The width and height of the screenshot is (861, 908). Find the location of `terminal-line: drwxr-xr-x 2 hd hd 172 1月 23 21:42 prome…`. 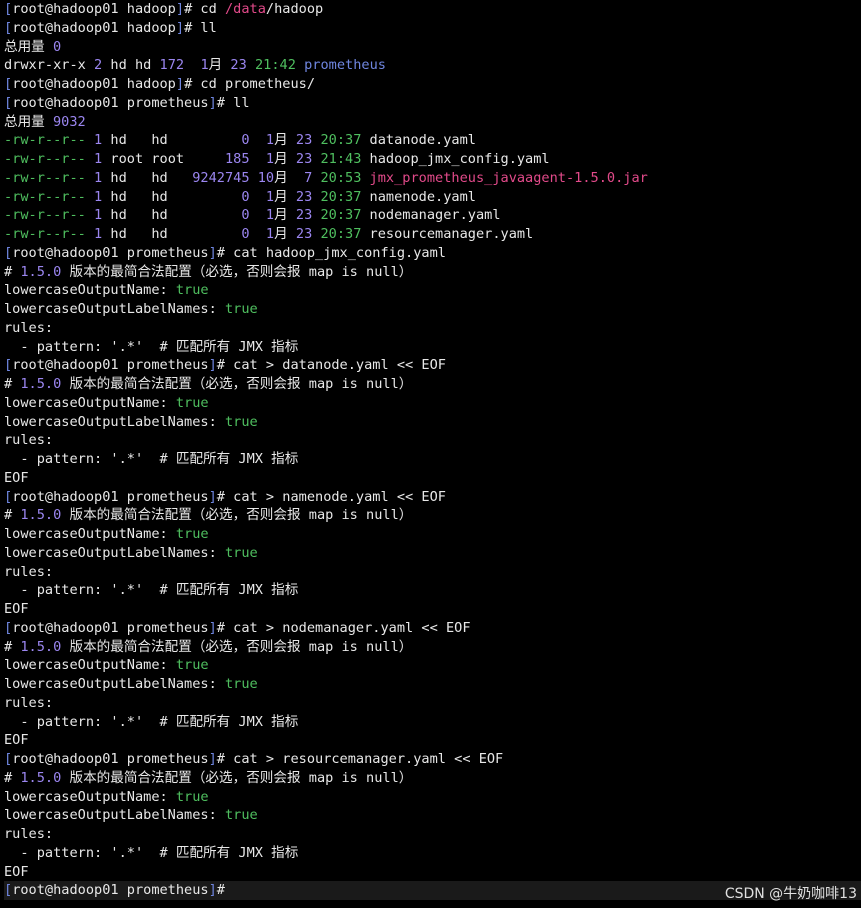

terminal-line: drwxr-xr-x 2 hd hd 172 1月 23 21:42 prome… is located at coordinates (432, 65).